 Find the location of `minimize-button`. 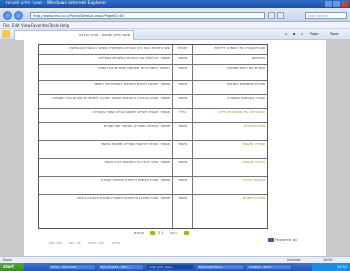

minimize-button is located at coordinates (328, 4).